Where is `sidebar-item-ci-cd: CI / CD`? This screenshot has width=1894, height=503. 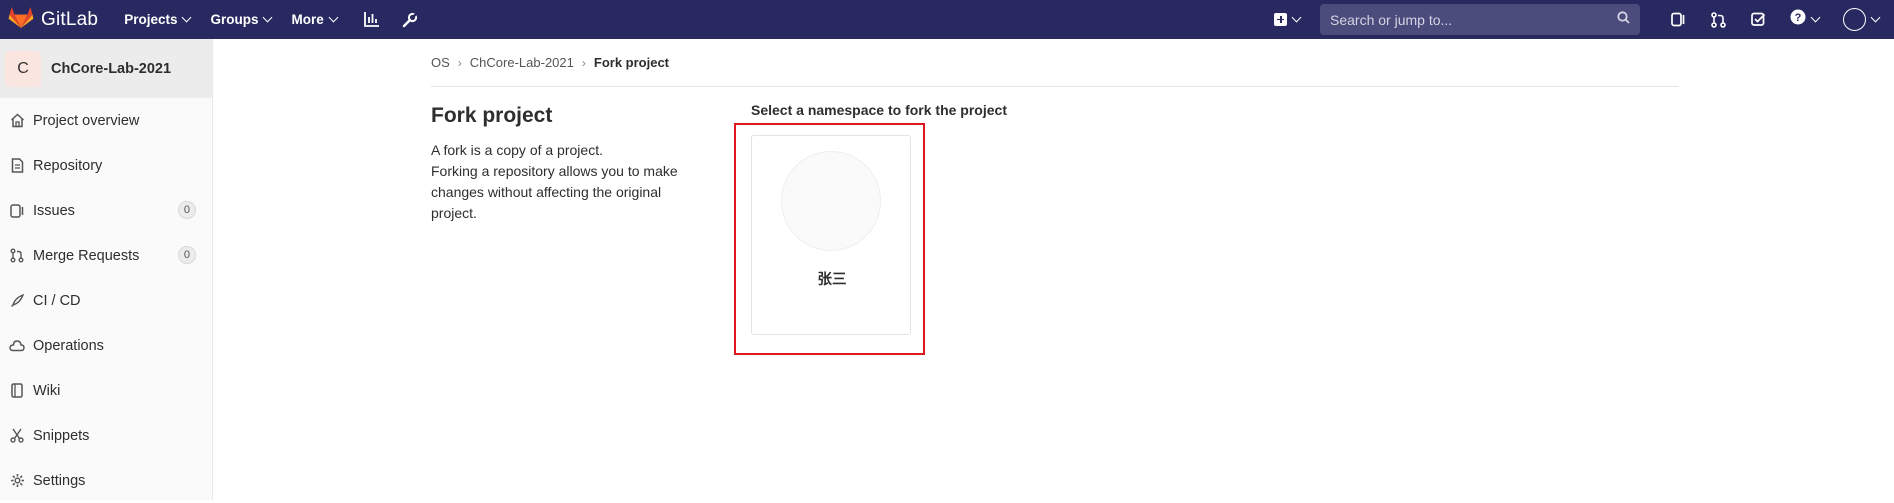
sidebar-item-ci-cd: CI / CD is located at coordinates (106, 300).